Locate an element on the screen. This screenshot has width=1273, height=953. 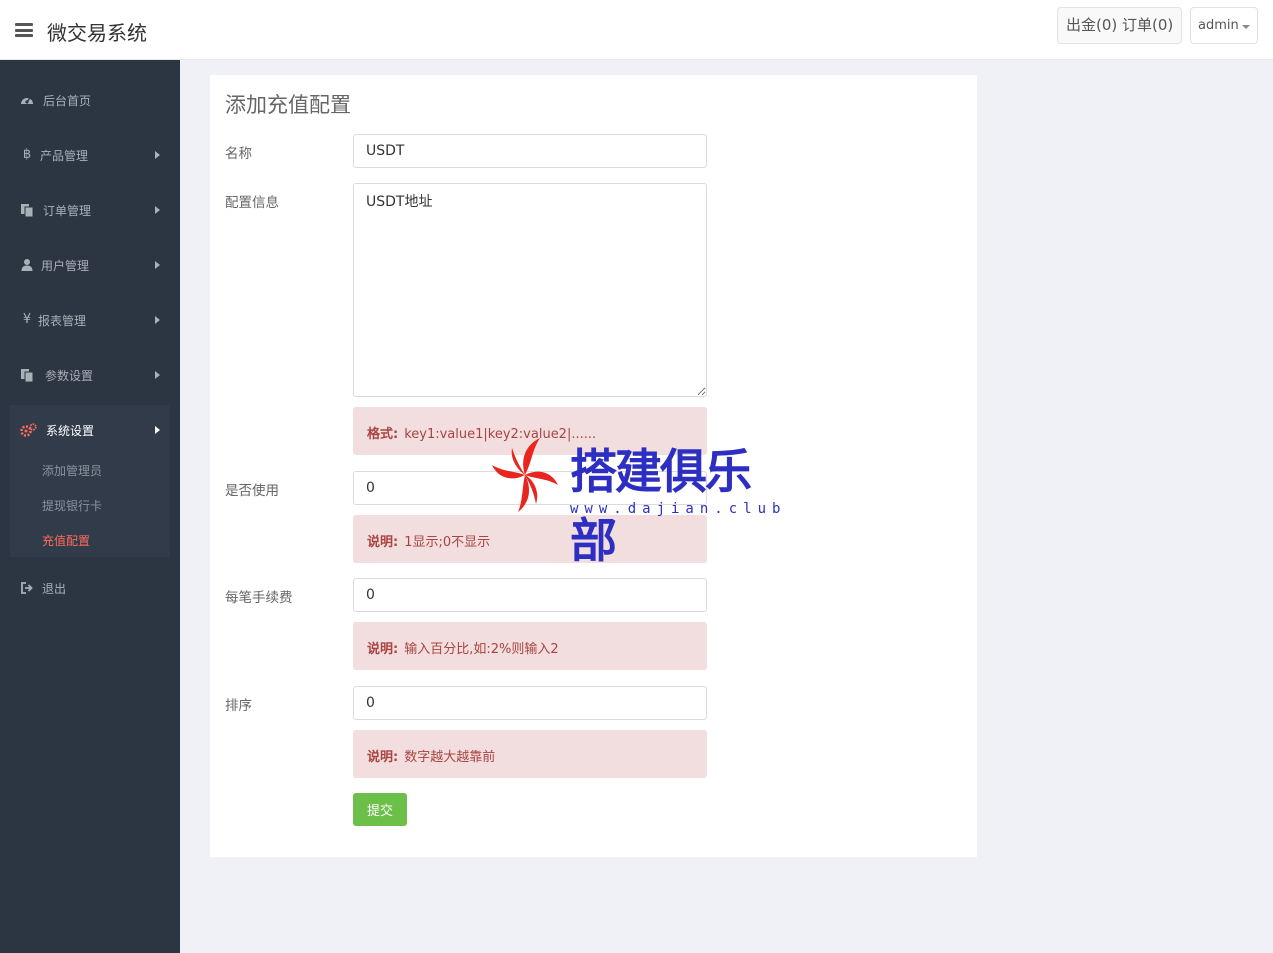
user-icon is located at coordinates (27, 265).